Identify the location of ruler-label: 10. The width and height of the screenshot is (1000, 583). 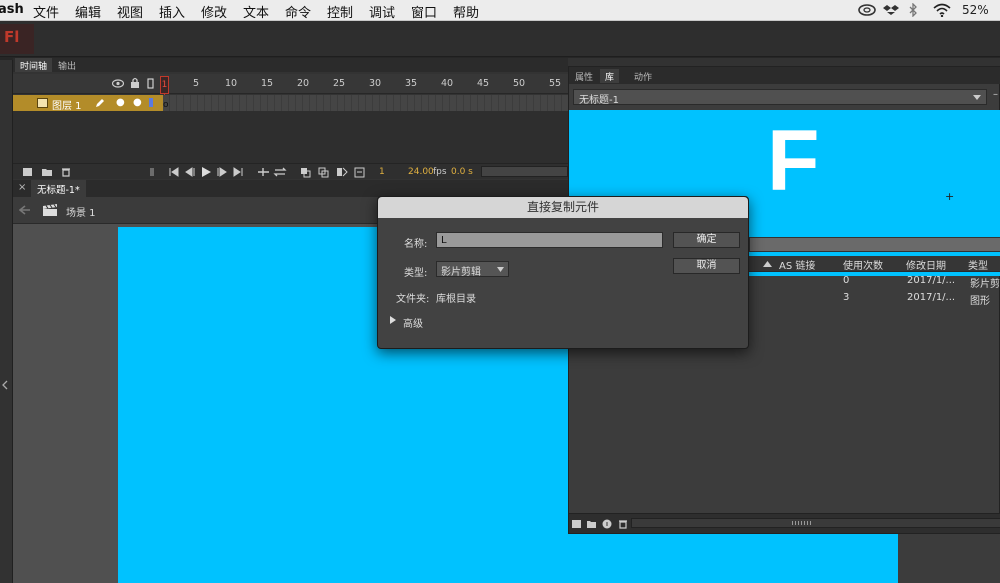
(231, 83).